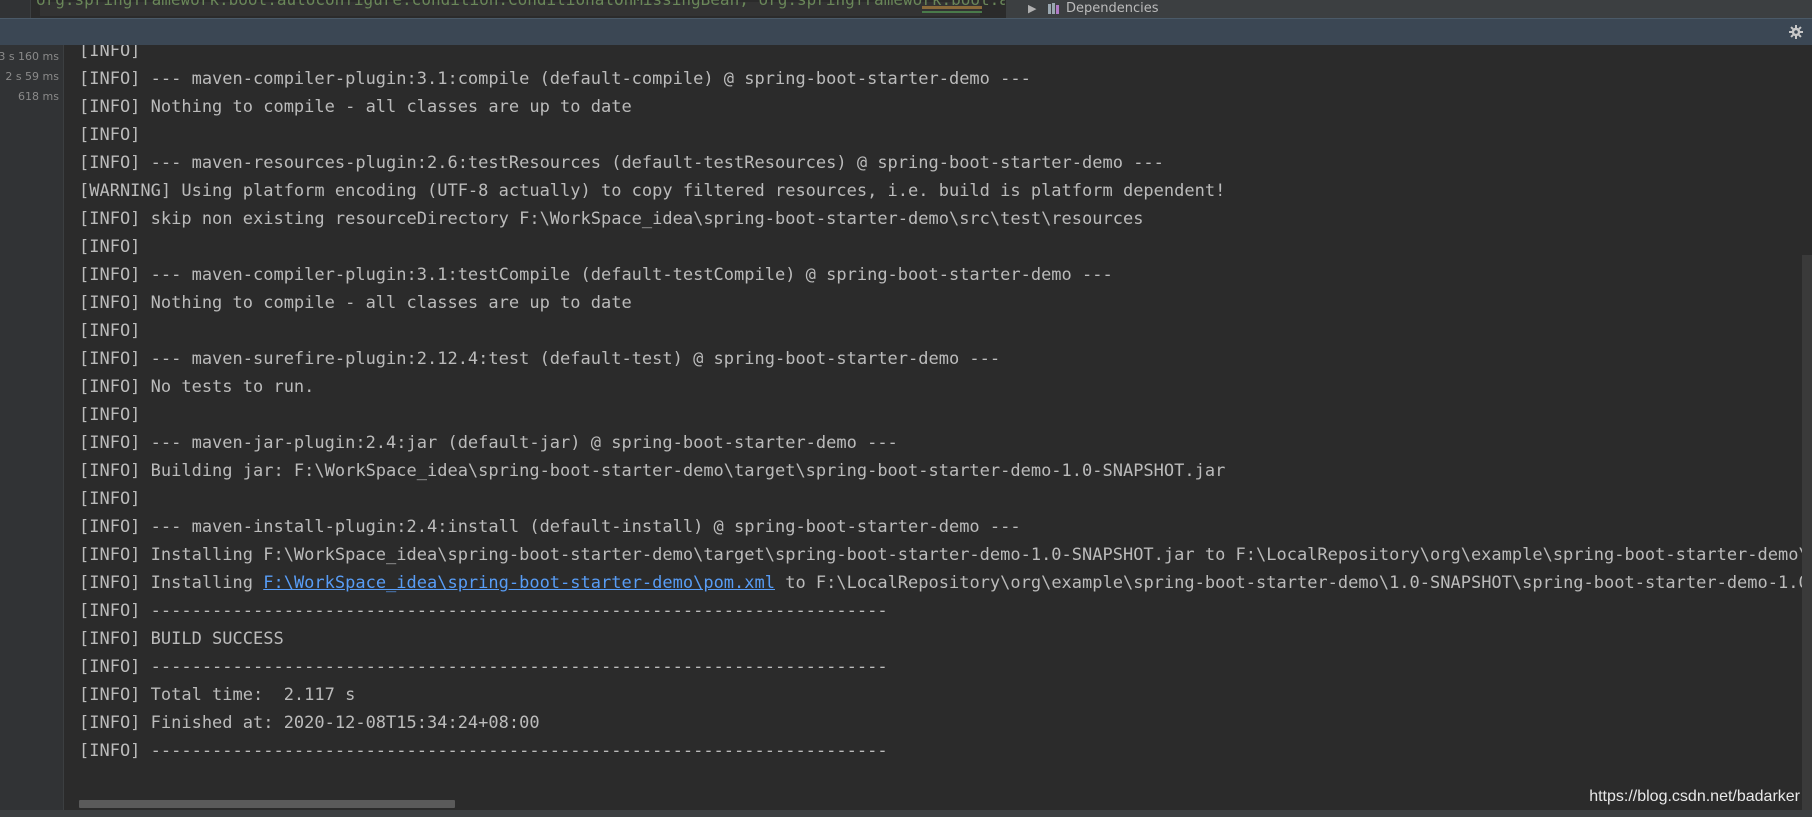 The image size is (1812, 817). I want to click on run-tree-gutter: 3 s 160 ms 2 s 59 ms 618 ms, so click(32, 431).